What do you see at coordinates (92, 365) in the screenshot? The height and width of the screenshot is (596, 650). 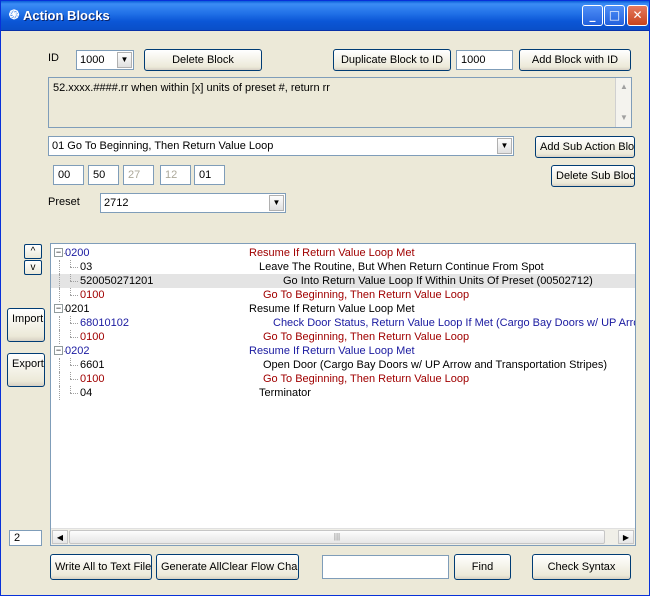 I see `tree-row-code: 6601` at bounding box center [92, 365].